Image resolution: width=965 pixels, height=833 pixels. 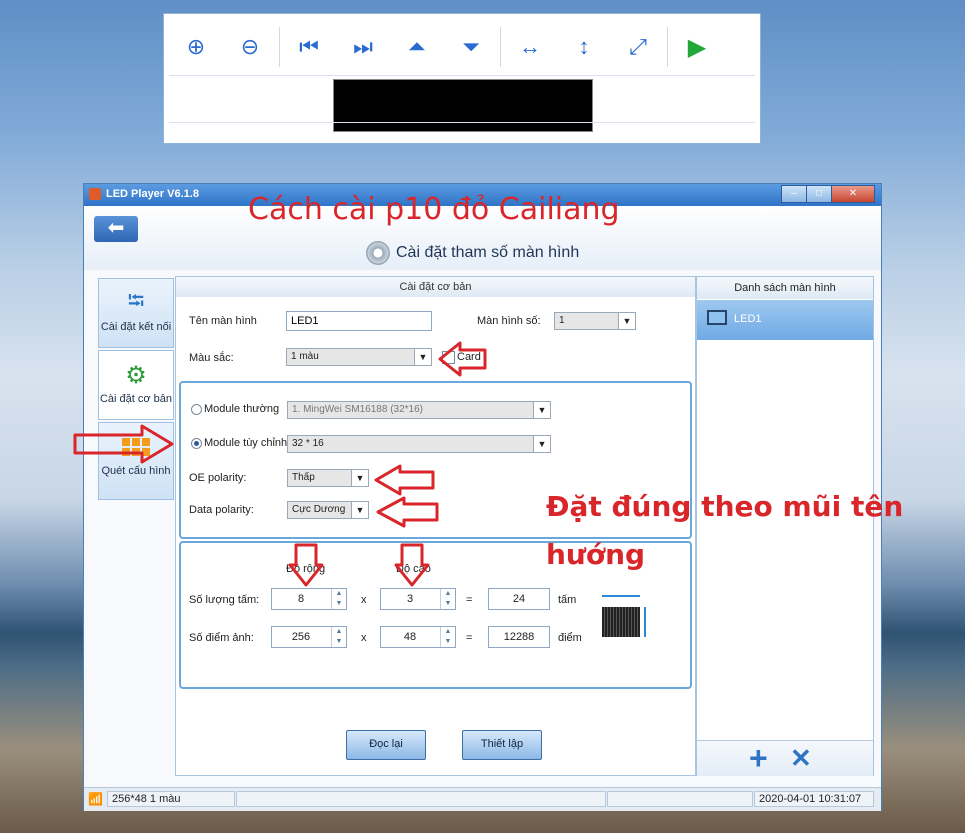 I want to click on preview-toolbar: ⊕ ⊖ ⏮ ⏭ ⏶ ⏷ ↔ ↕ ⤢ ▶, so click(x=462, y=47).